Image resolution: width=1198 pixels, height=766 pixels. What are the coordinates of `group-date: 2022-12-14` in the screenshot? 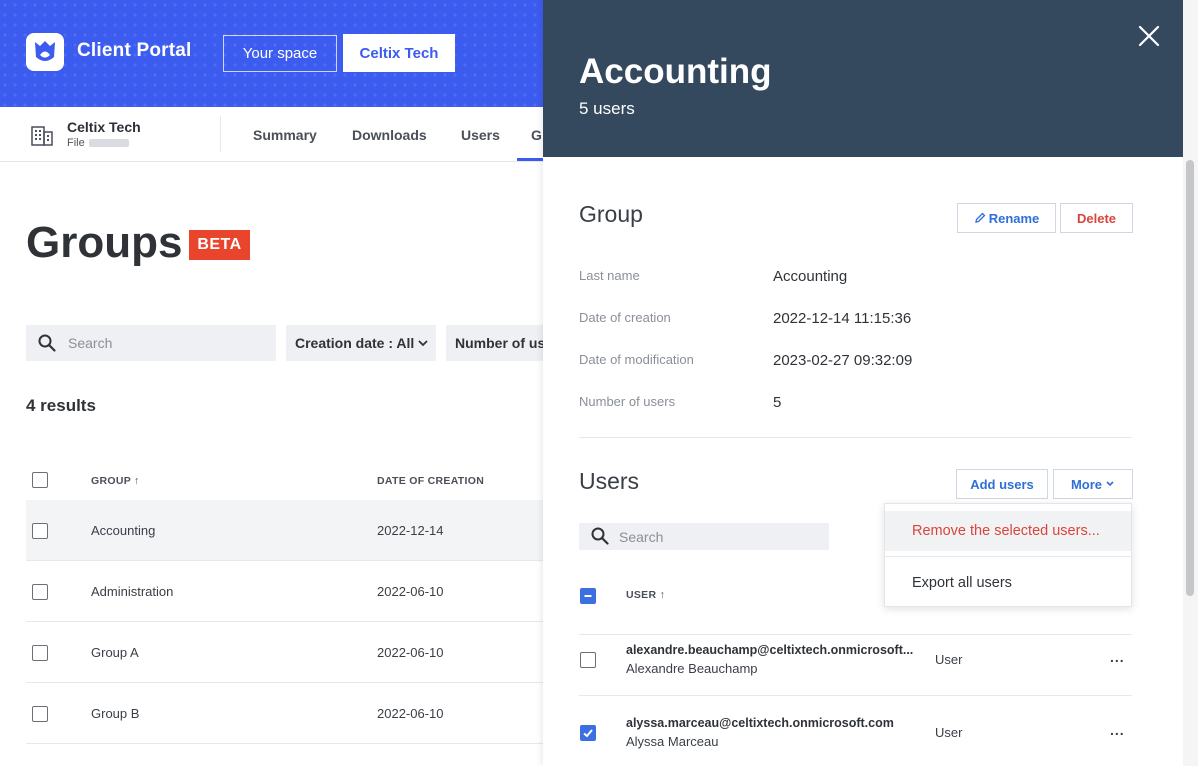 It's located at (410, 530).